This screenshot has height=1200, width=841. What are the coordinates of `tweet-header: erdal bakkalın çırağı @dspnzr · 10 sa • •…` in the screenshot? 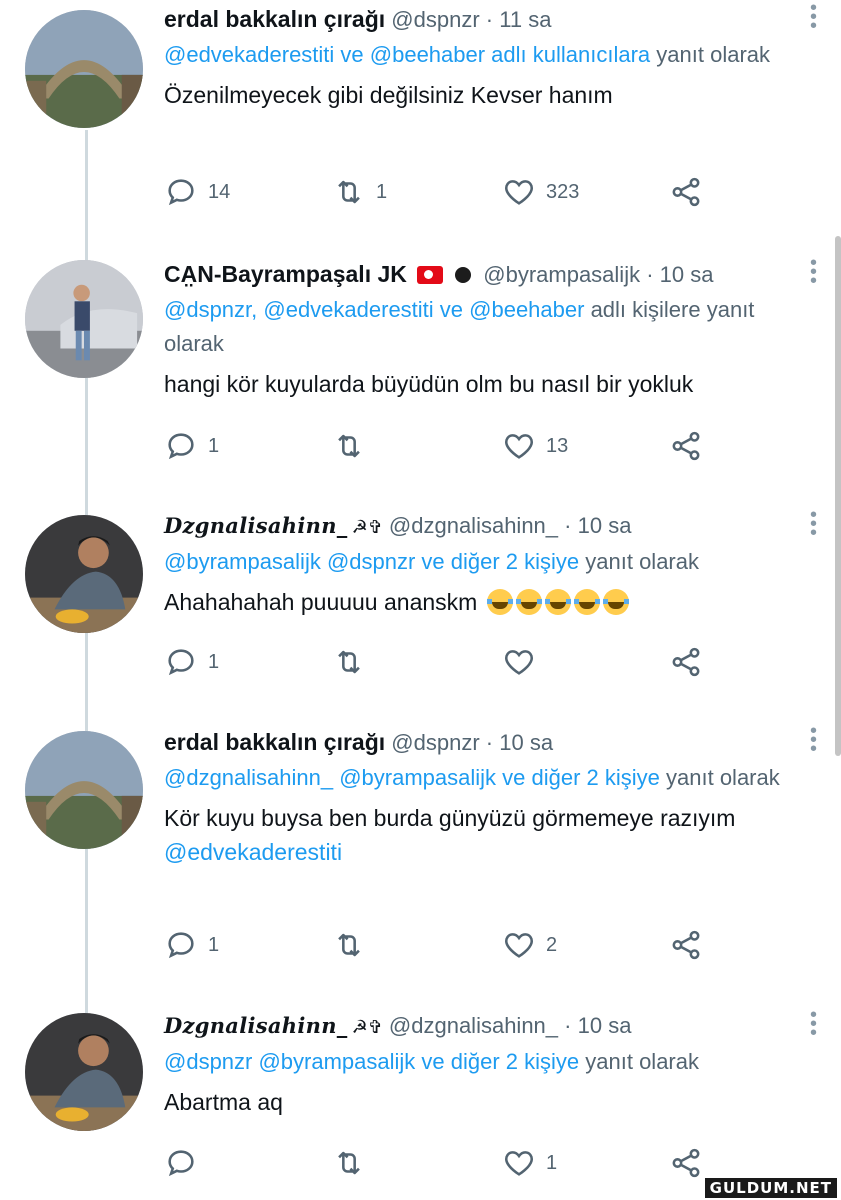 It's located at (490, 740).